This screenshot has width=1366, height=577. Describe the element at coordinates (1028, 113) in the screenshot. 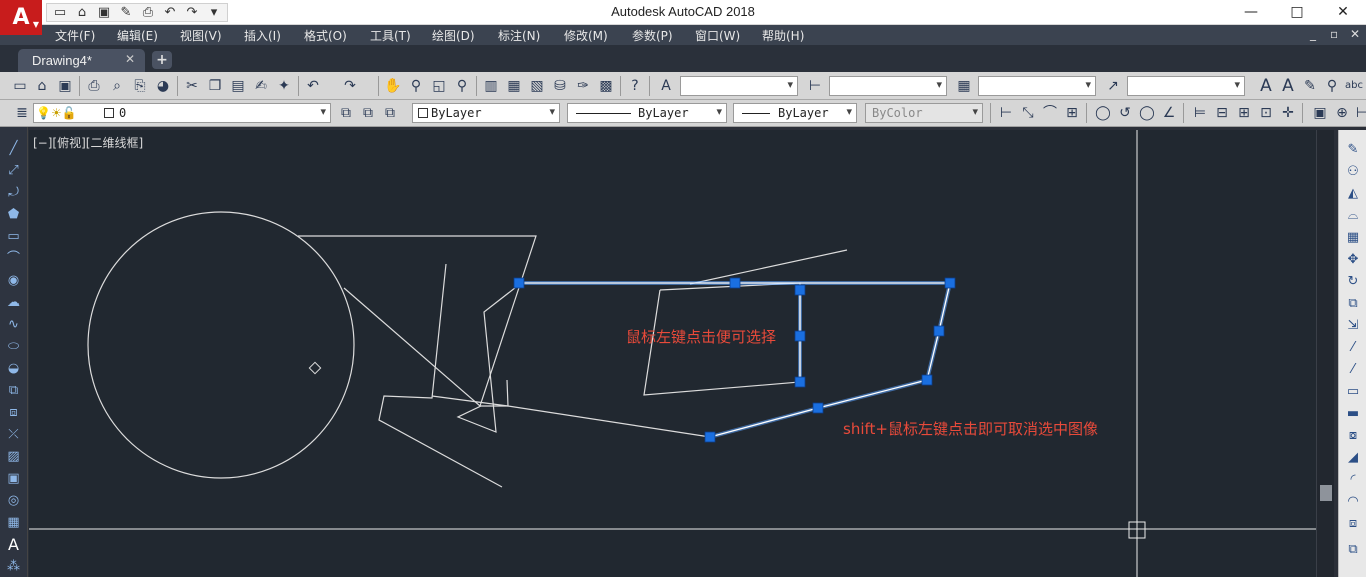

I see `aligned-dim-icon: ⤡` at that location.